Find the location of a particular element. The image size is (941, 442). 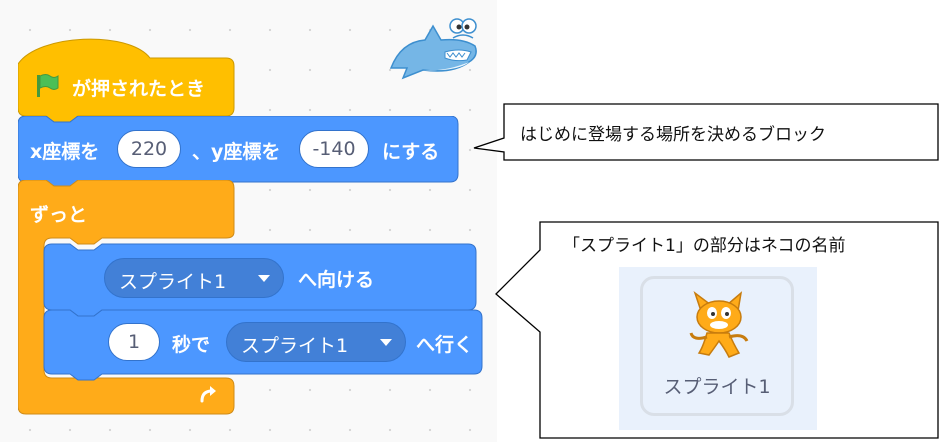

sprite-name-label: スプライト1 is located at coordinates (717, 387).